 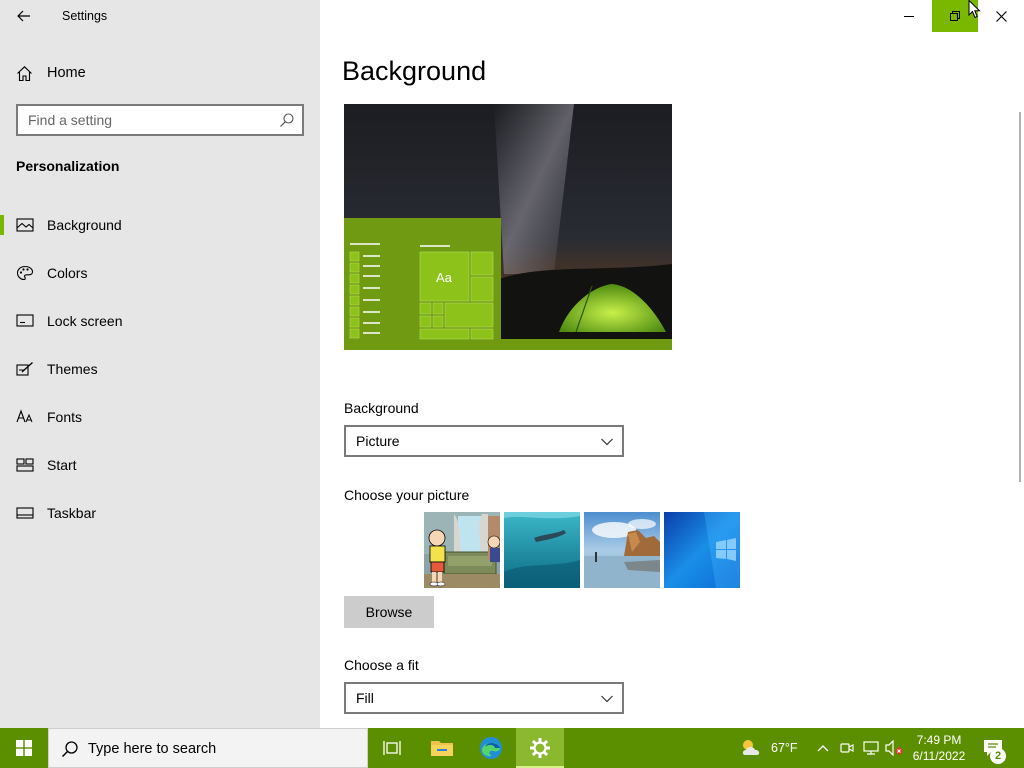 I want to click on home-icon, so click(x=24, y=74).